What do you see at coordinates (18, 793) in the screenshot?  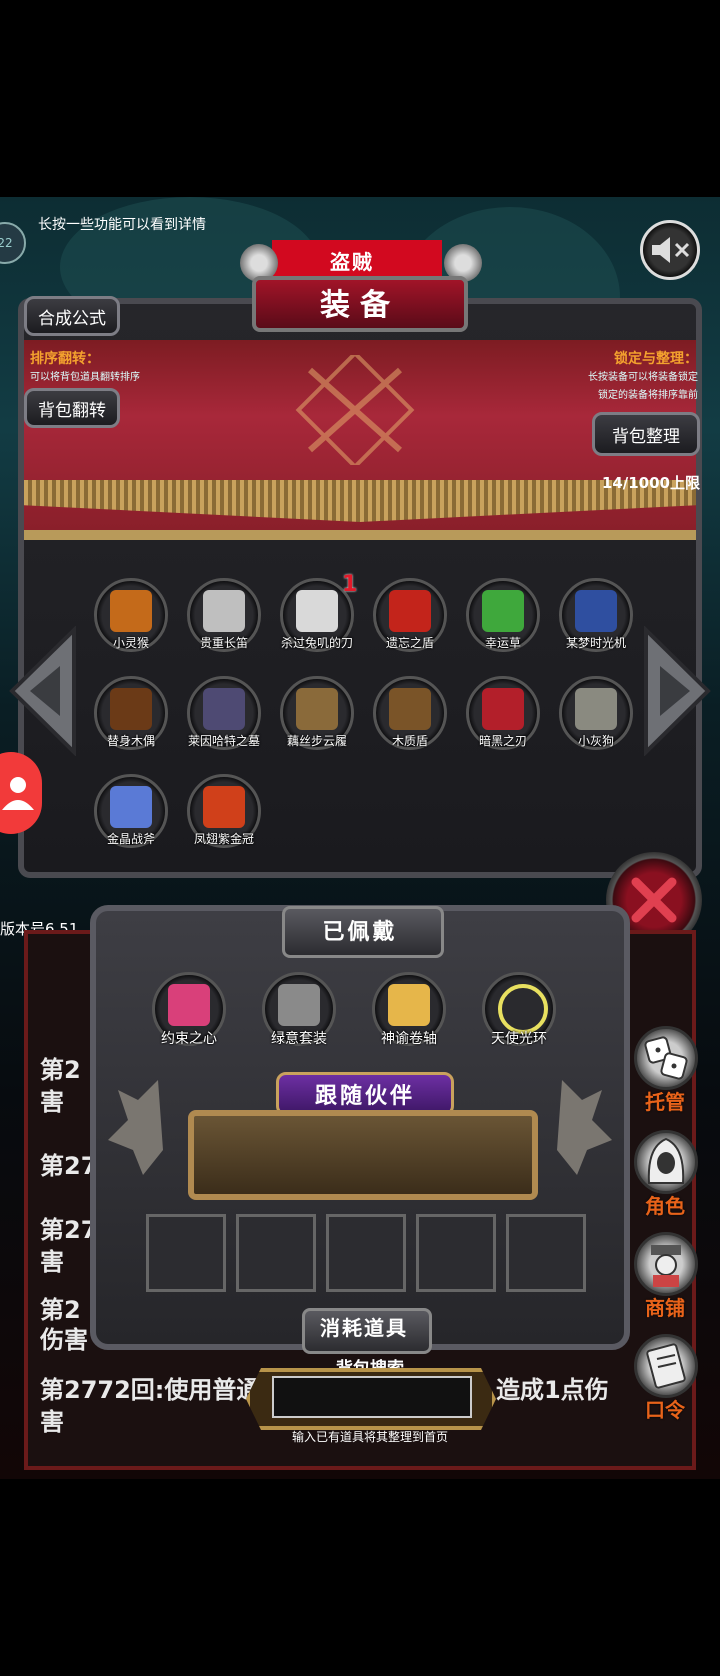 I see `user-icon` at bounding box center [18, 793].